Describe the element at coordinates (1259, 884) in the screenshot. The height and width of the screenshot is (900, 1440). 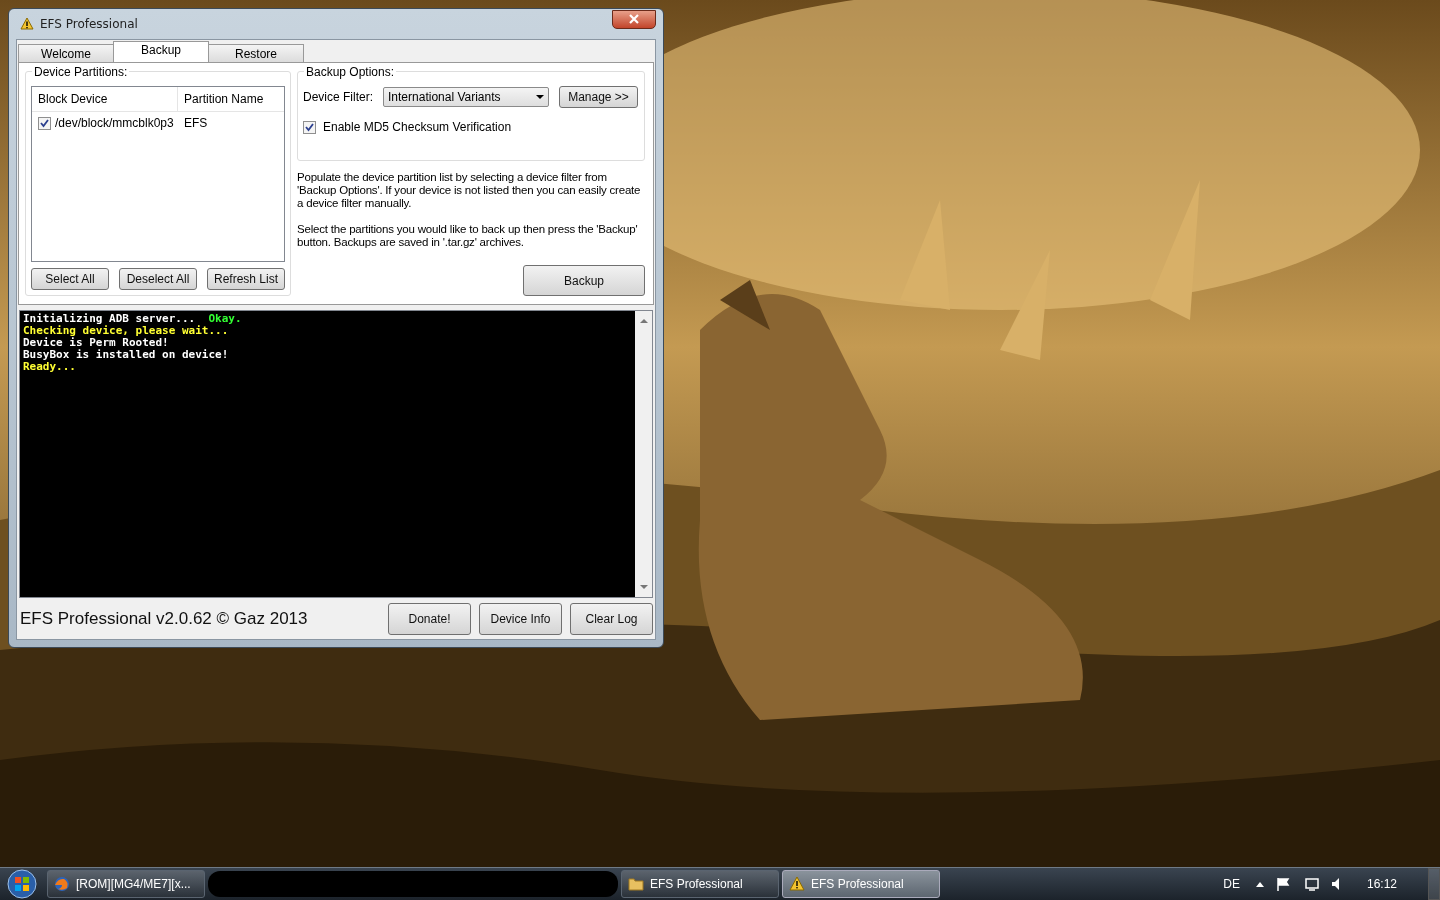
I see `show-hidden-icons-icon` at that location.